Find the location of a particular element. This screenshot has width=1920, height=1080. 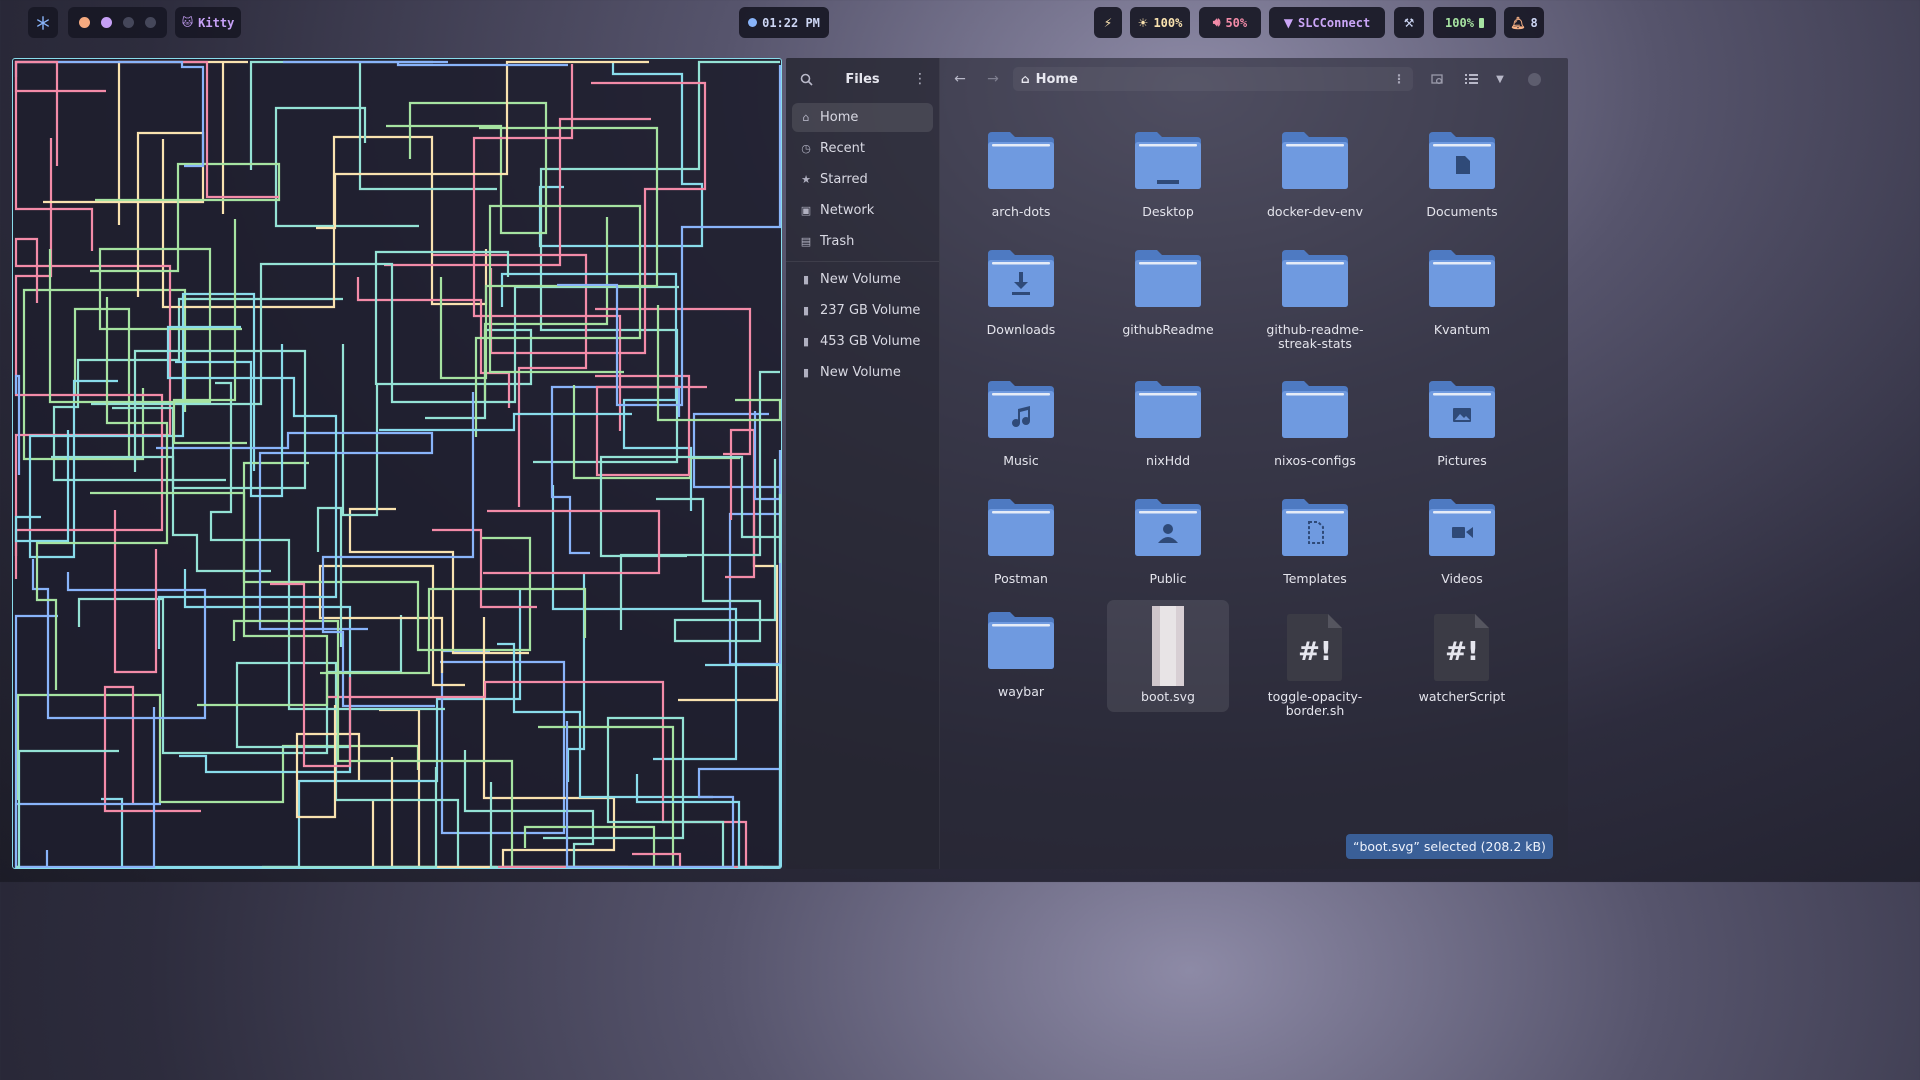

notifications-indicator: 🔔︎ 8 is located at coordinates (1524, 22).